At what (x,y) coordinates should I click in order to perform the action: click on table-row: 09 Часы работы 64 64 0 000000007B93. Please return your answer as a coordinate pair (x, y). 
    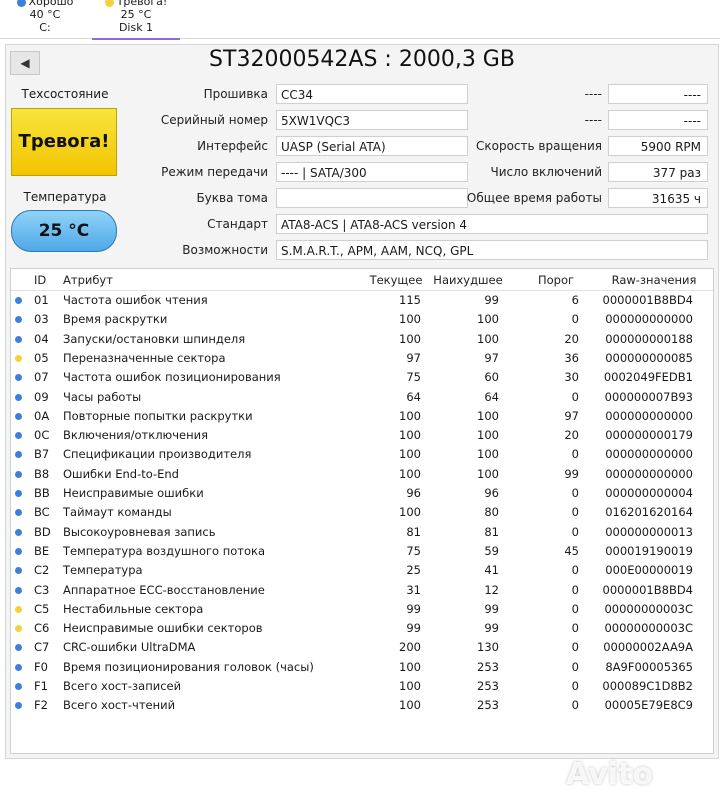
    Looking at the image, I should click on (362, 397).